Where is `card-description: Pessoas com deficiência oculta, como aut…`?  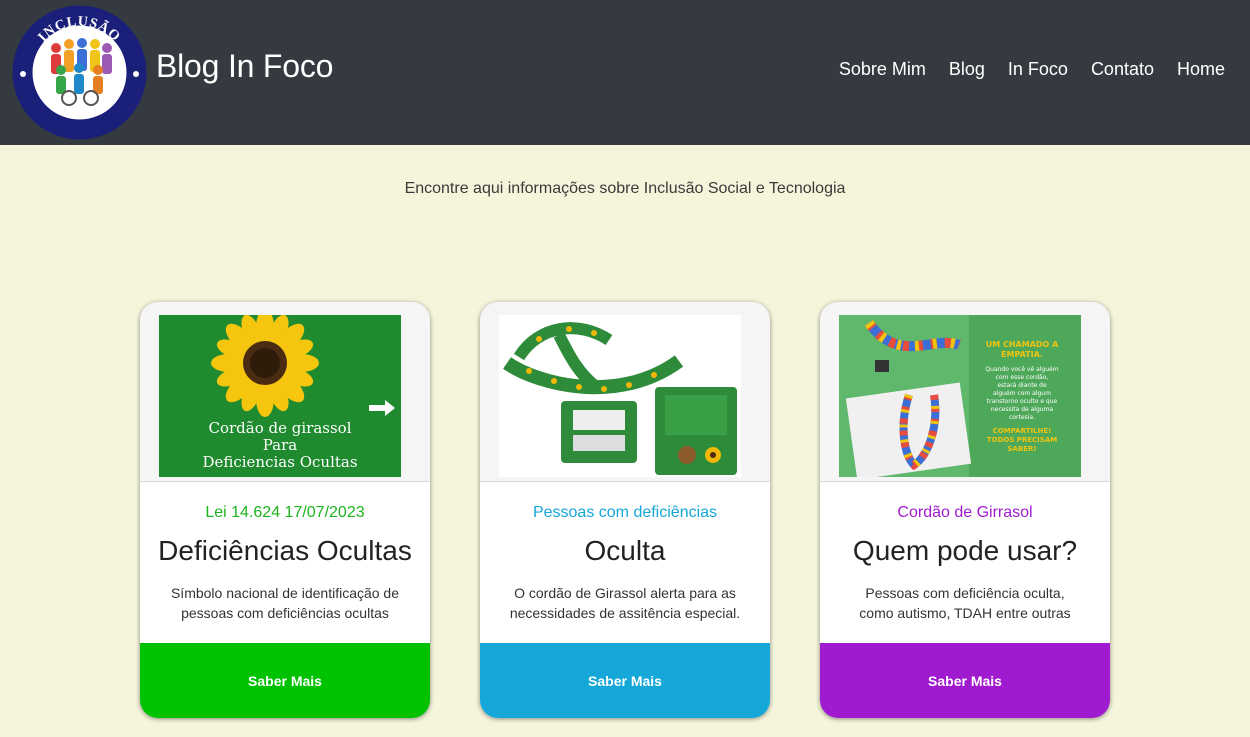 card-description: Pessoas com deficiência oculta, como aut… is located at coordinates (965, 603).